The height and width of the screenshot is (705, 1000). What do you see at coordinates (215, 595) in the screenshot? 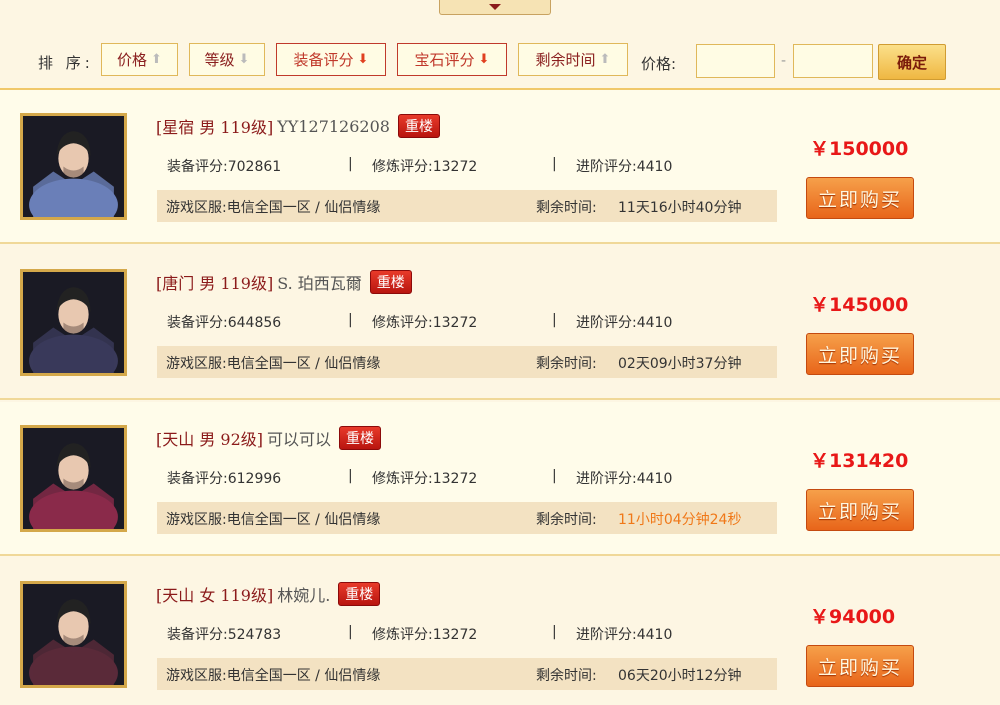
I see `class-level: [天山 女 119级]` at bounding box center [215, 595].